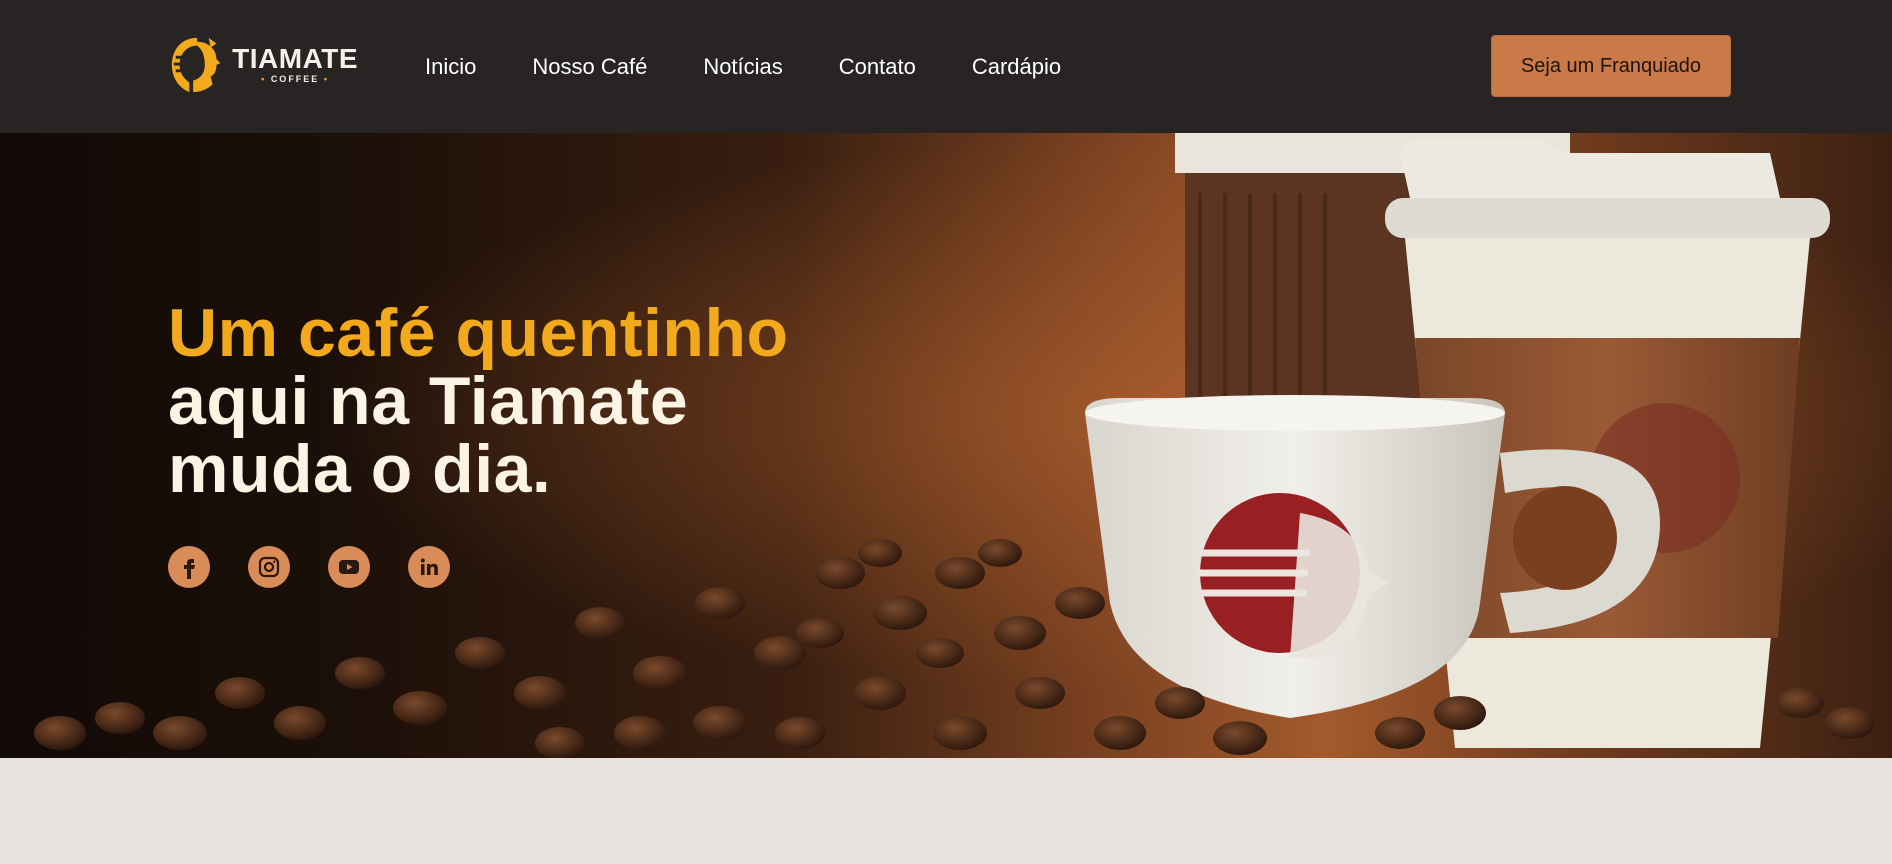  I want to click on headline-line-1: Um café quentinho, so click(478, 333).